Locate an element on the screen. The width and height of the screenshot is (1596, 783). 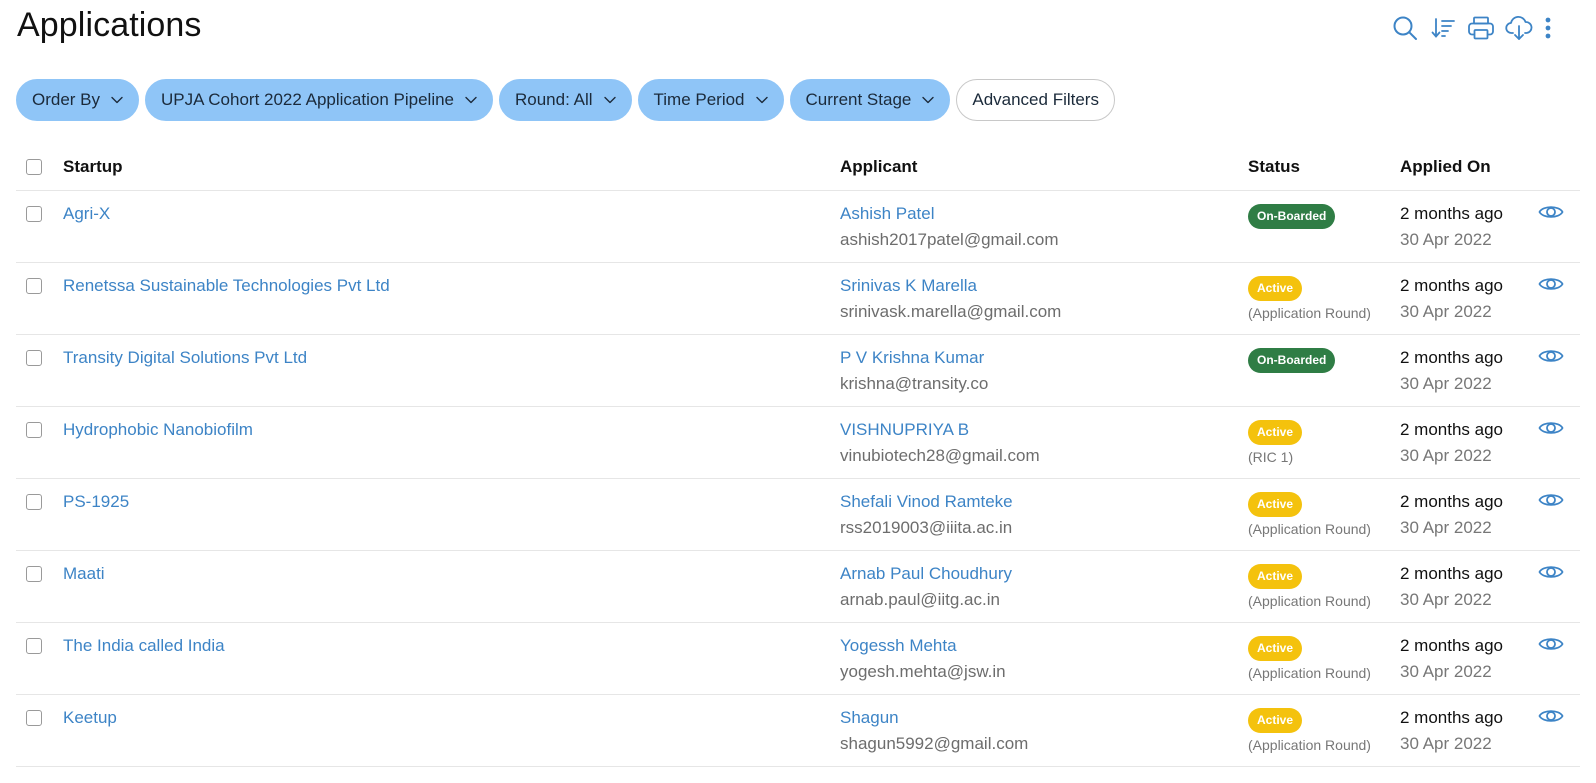
applicant-name-link: Shefali Vinod Ramteke is located at coordinates (1044, 502).